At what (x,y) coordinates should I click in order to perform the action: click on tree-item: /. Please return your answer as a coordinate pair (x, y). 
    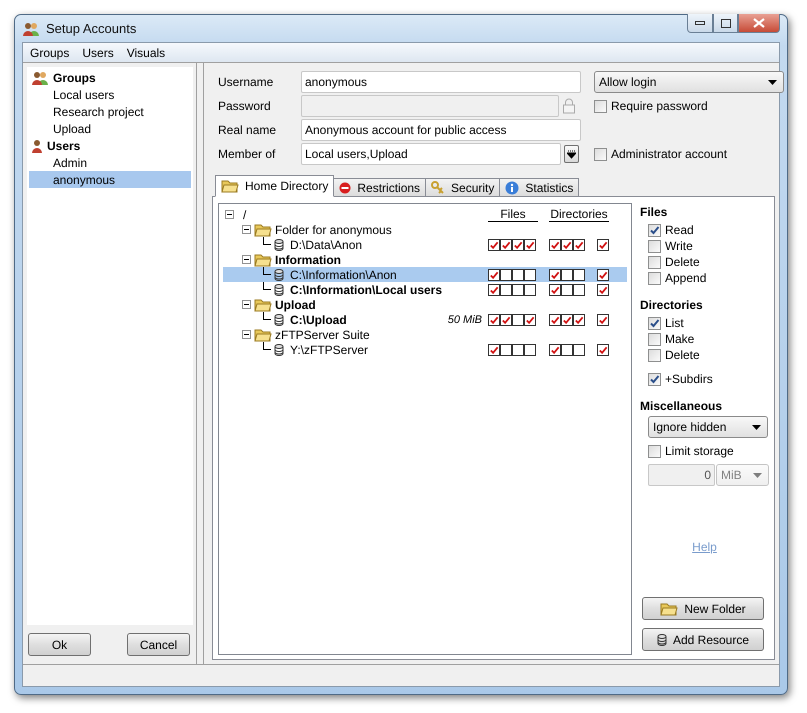
    Looking at the image, I should click on (244, 215).